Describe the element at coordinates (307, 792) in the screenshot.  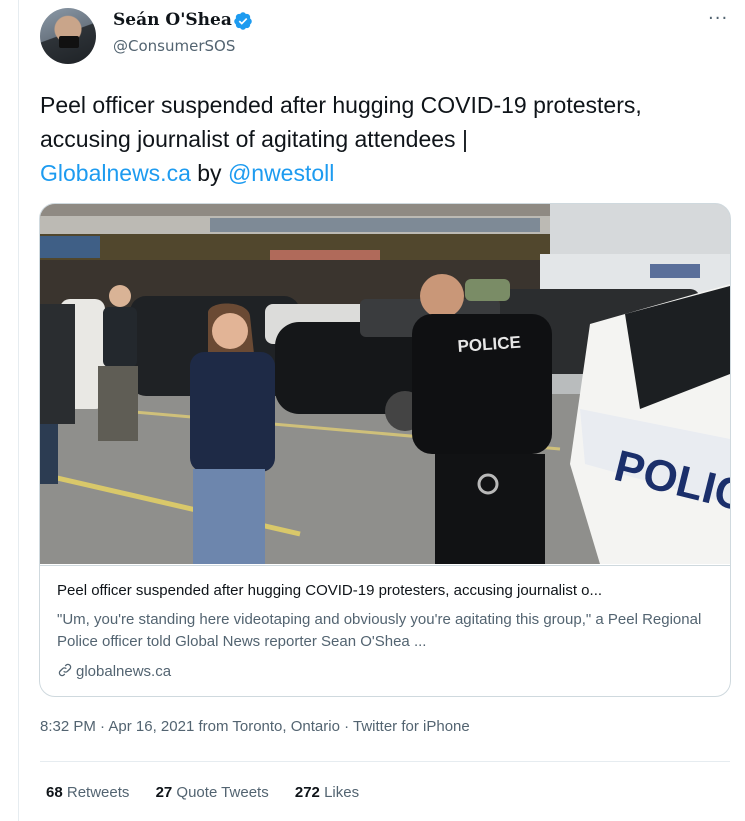
I see `likes-count: 272` at that location.